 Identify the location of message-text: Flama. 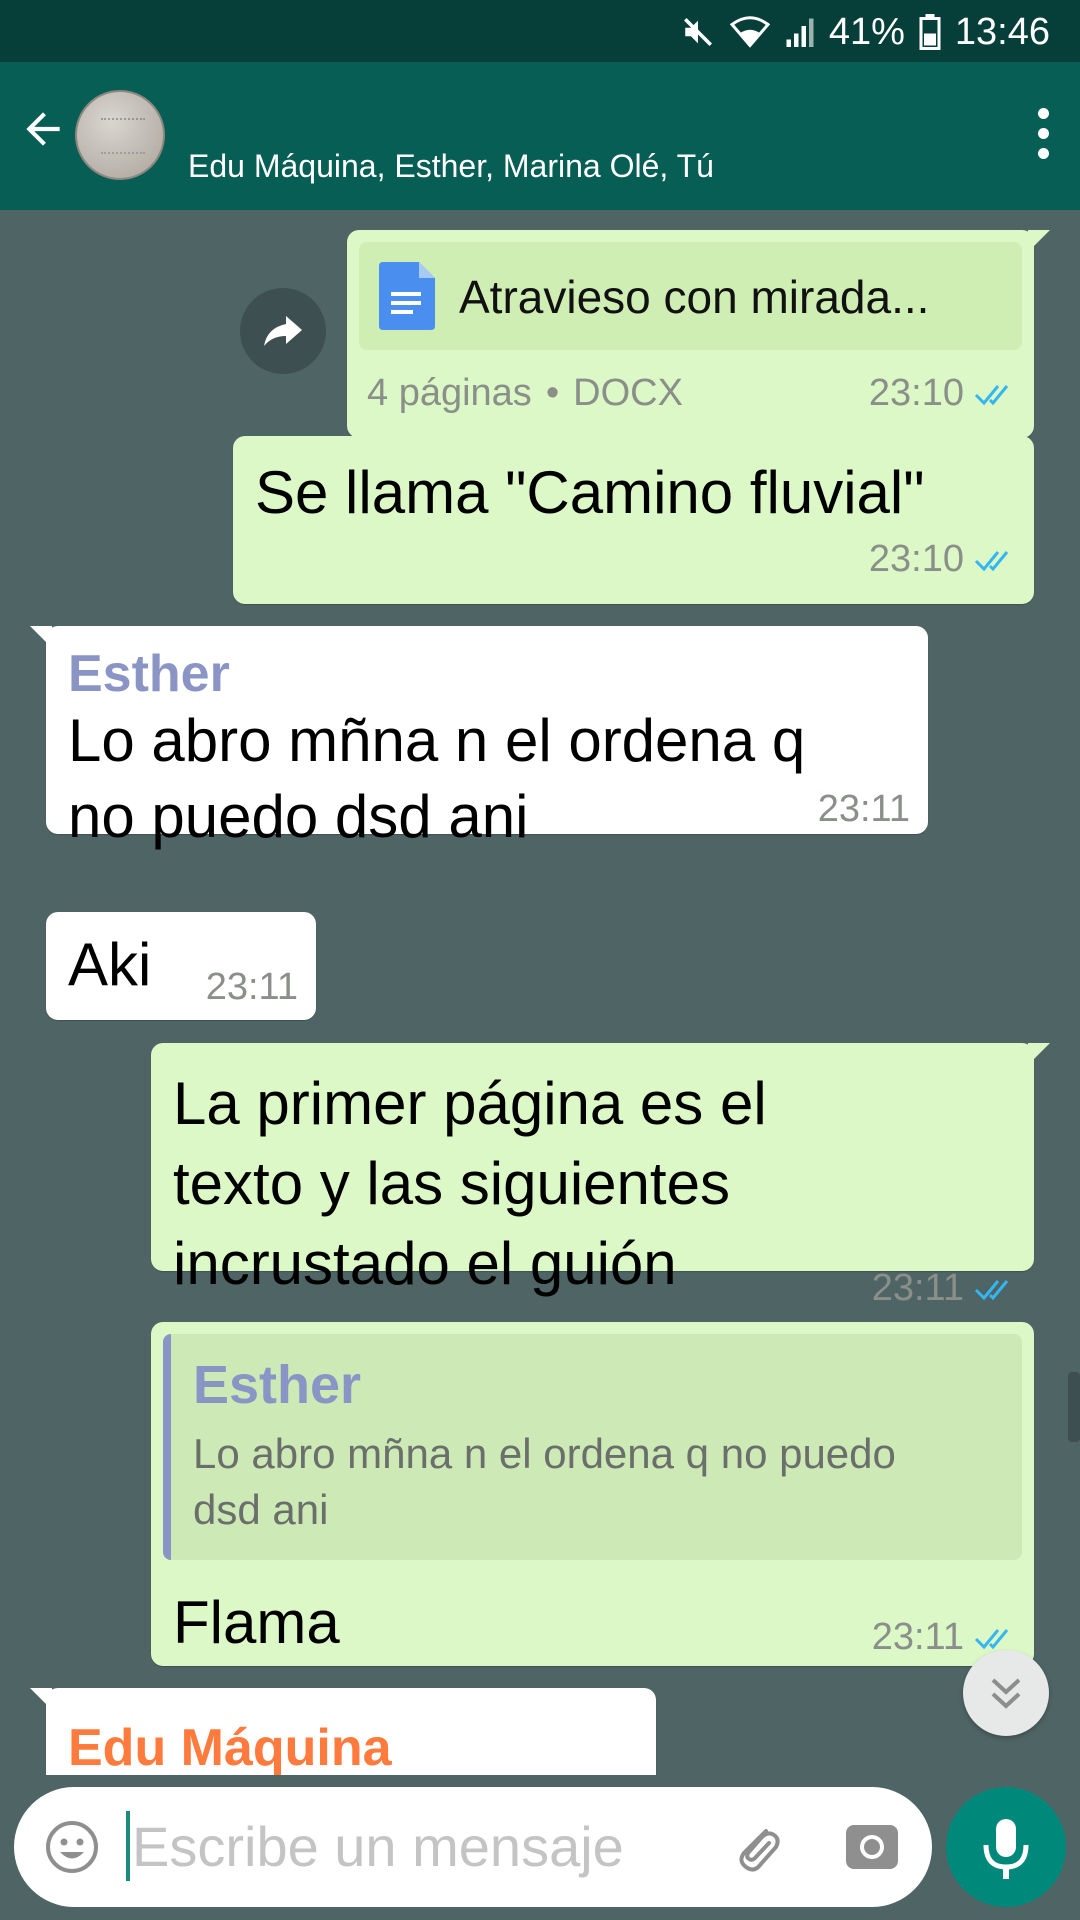
(256, 1622).